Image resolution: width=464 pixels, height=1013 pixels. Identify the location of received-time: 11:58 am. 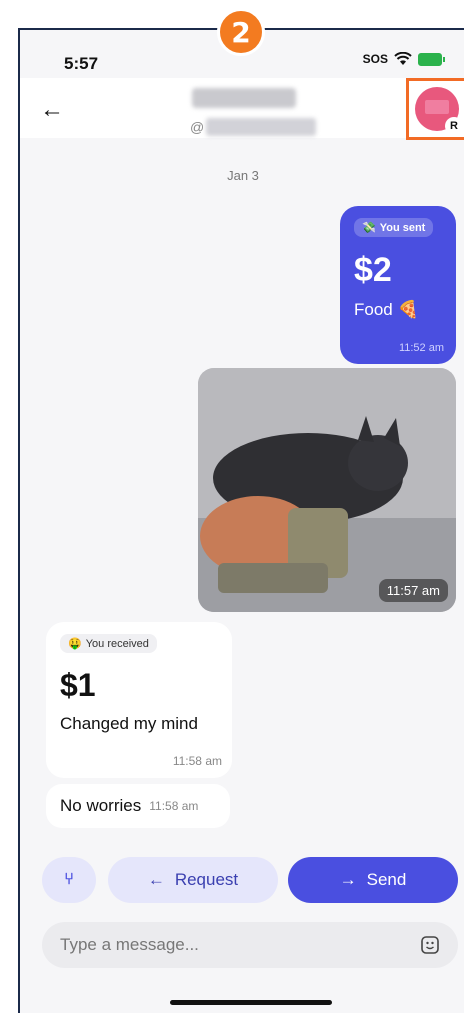
(197, 761).